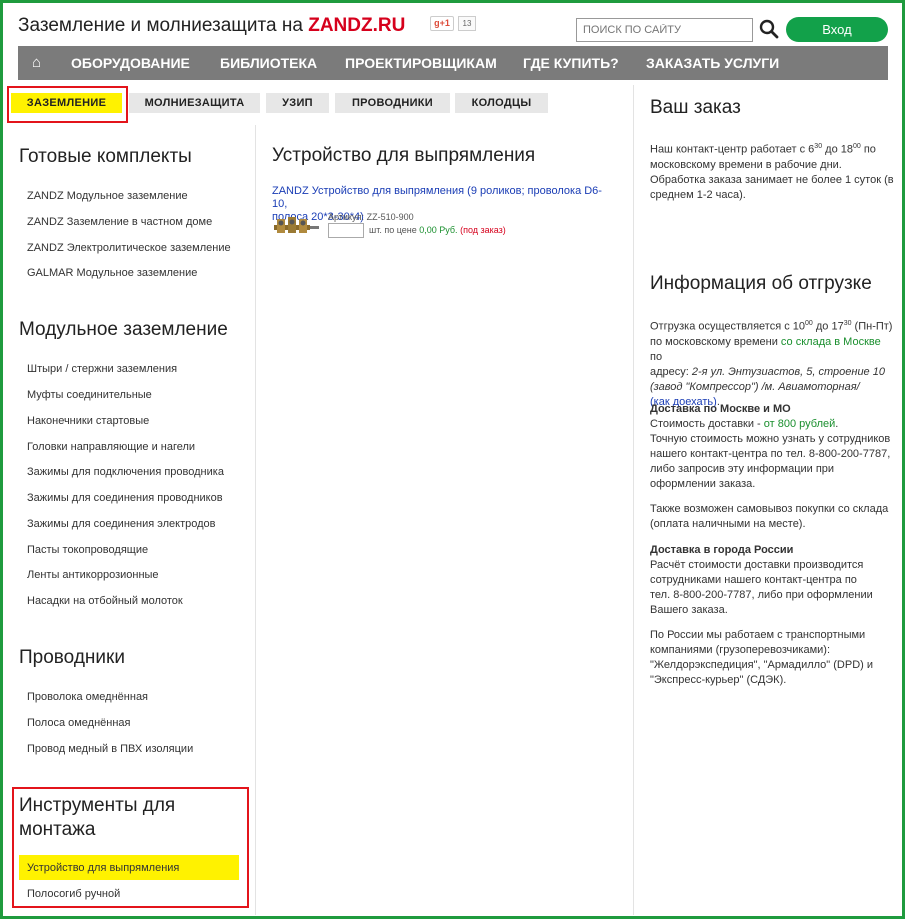 The width and height of the screenshot is (905, 919). Describe the element at coordinates (105, 601) in the screenshot. I see `sidebar-item: Насадки на отбойный молоток` at that location.